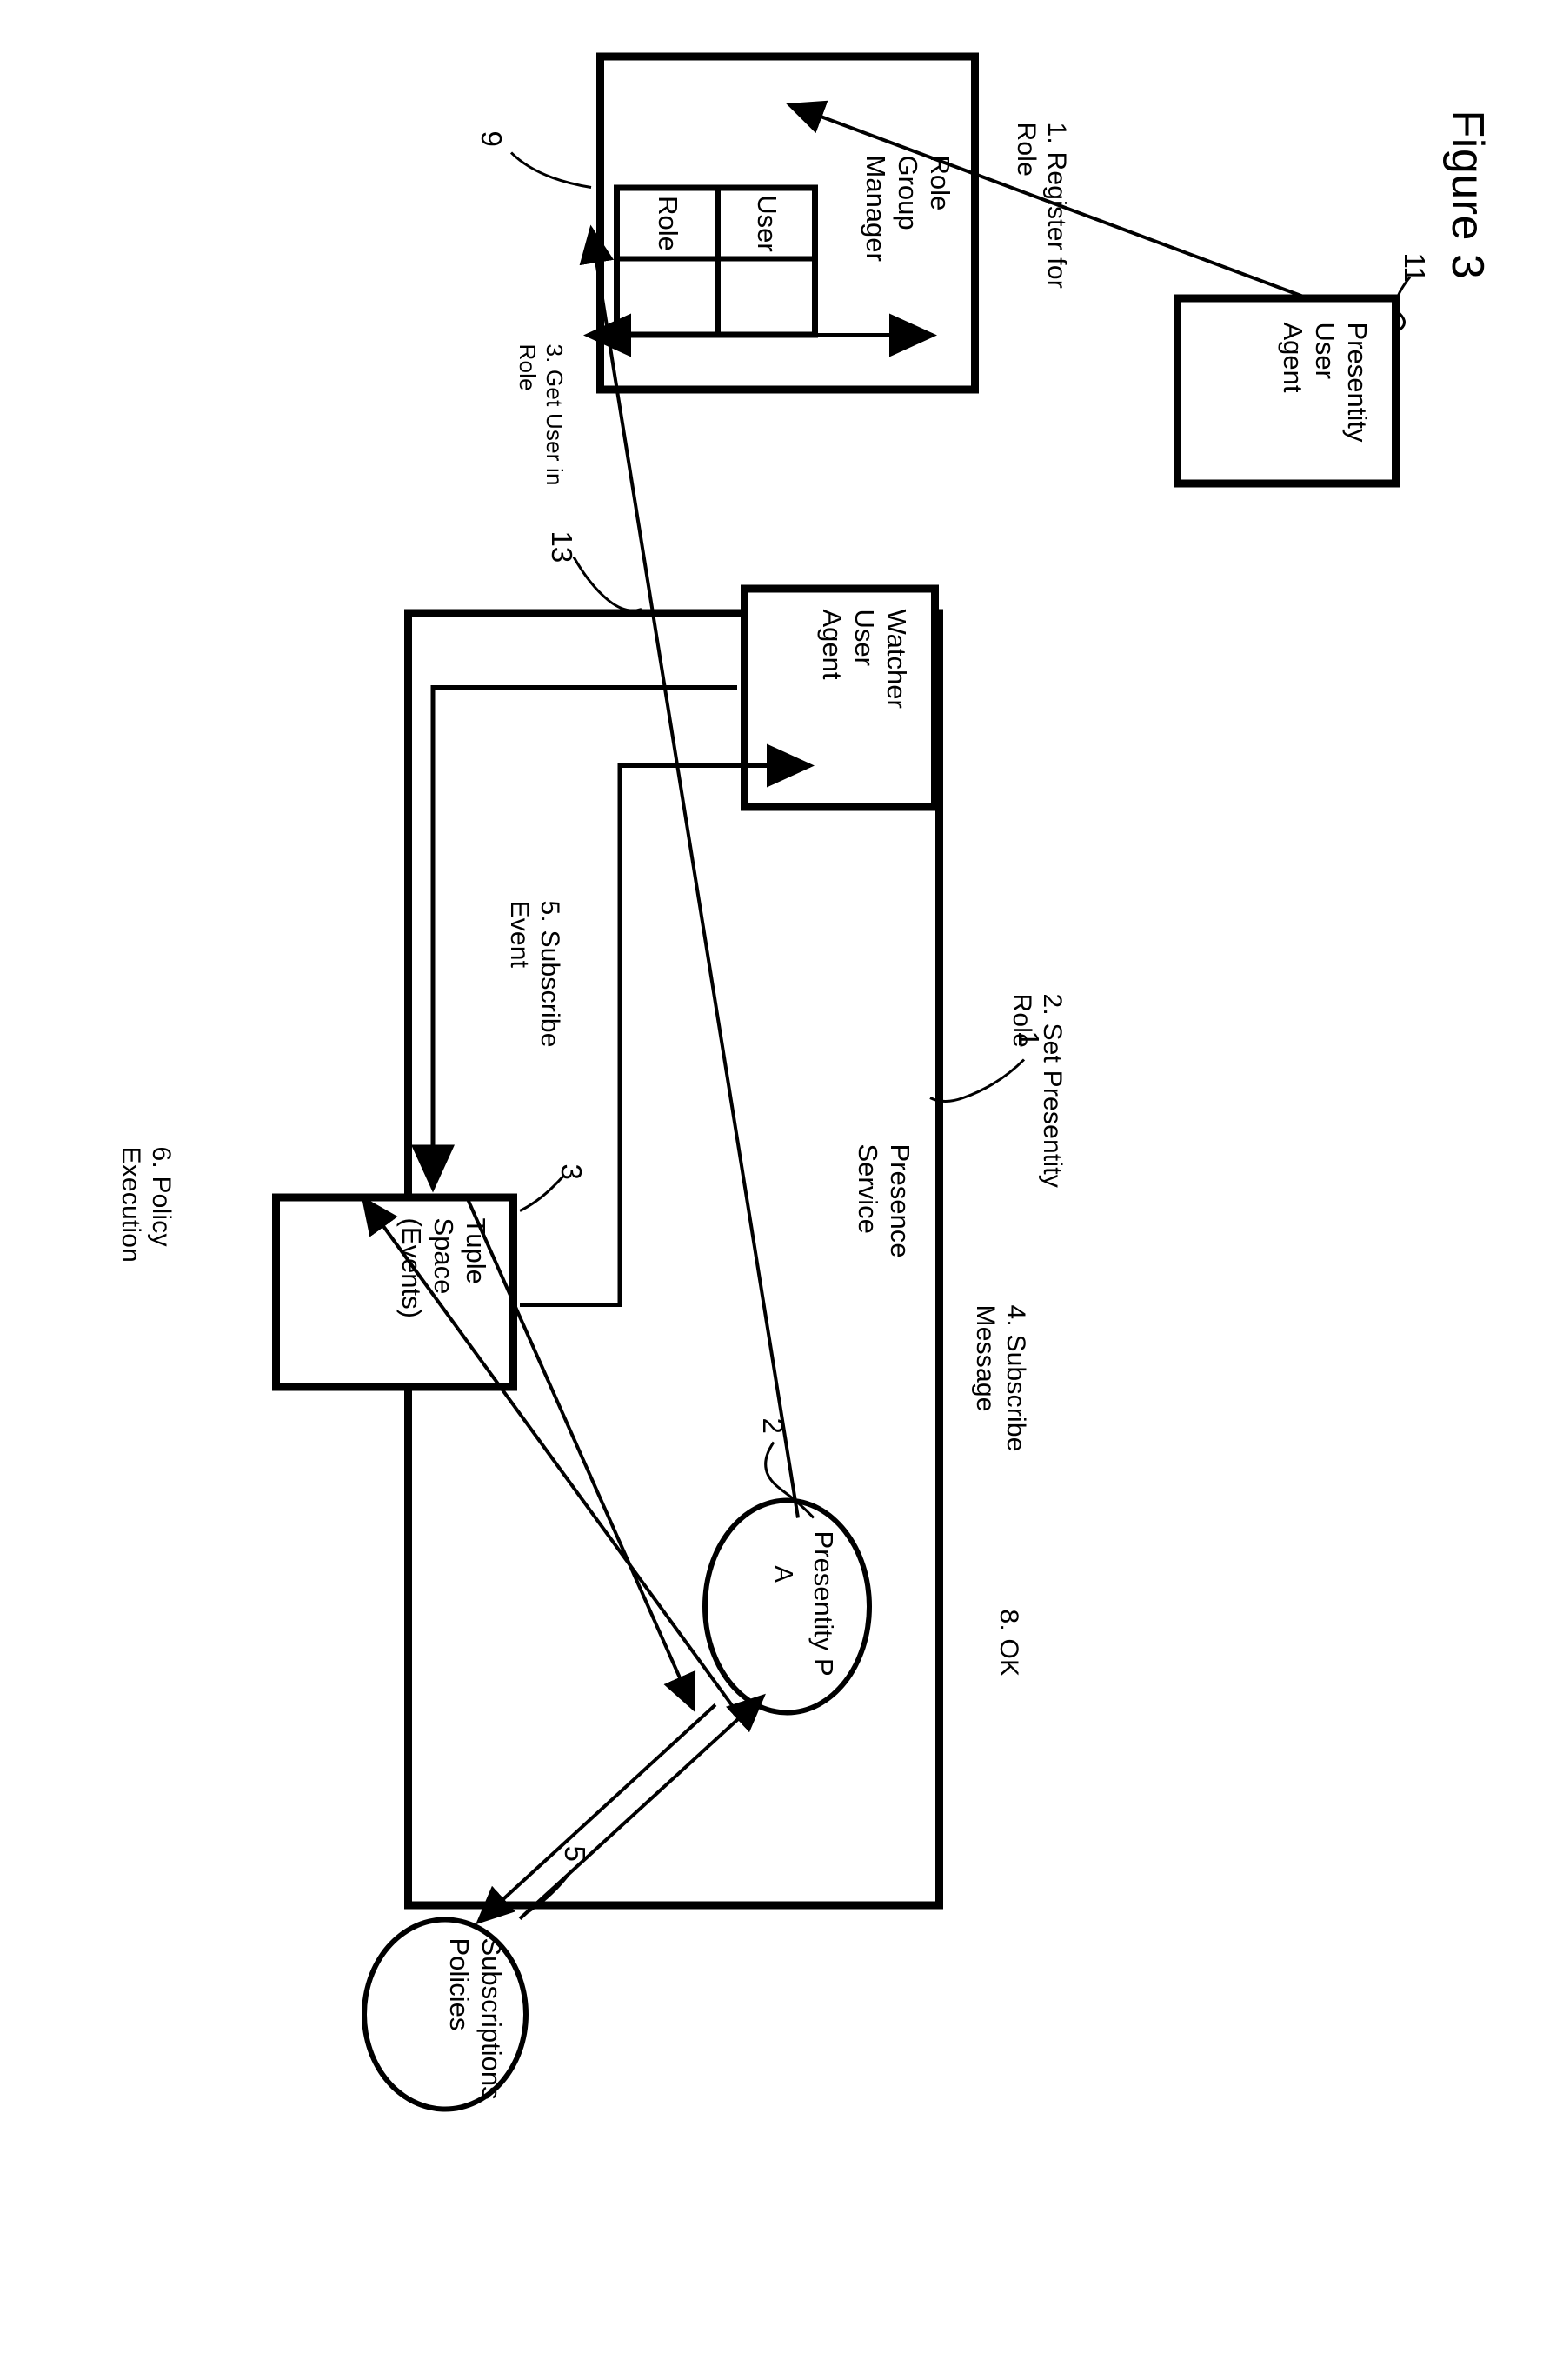 This screenshot has height=2380, width=1563. I want to click on figure-title: Figure 3, so click(1467, 194).